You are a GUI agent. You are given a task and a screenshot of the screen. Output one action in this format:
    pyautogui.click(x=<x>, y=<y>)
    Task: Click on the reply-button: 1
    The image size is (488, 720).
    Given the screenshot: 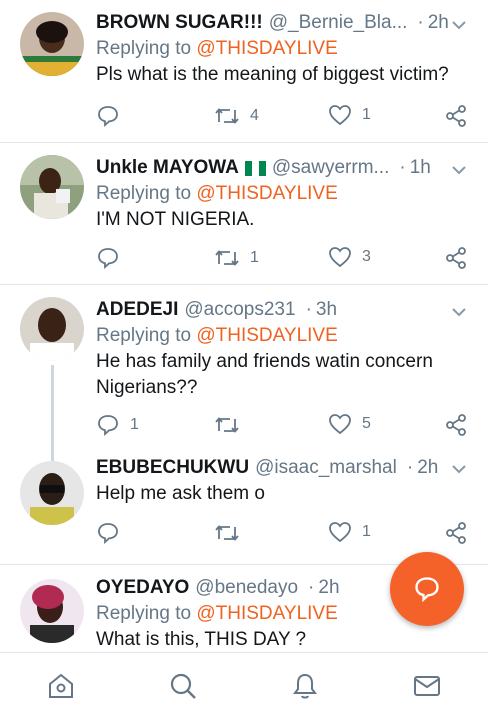 What is the action you would take?
    pyautogui.click(x=117, y=425)
    